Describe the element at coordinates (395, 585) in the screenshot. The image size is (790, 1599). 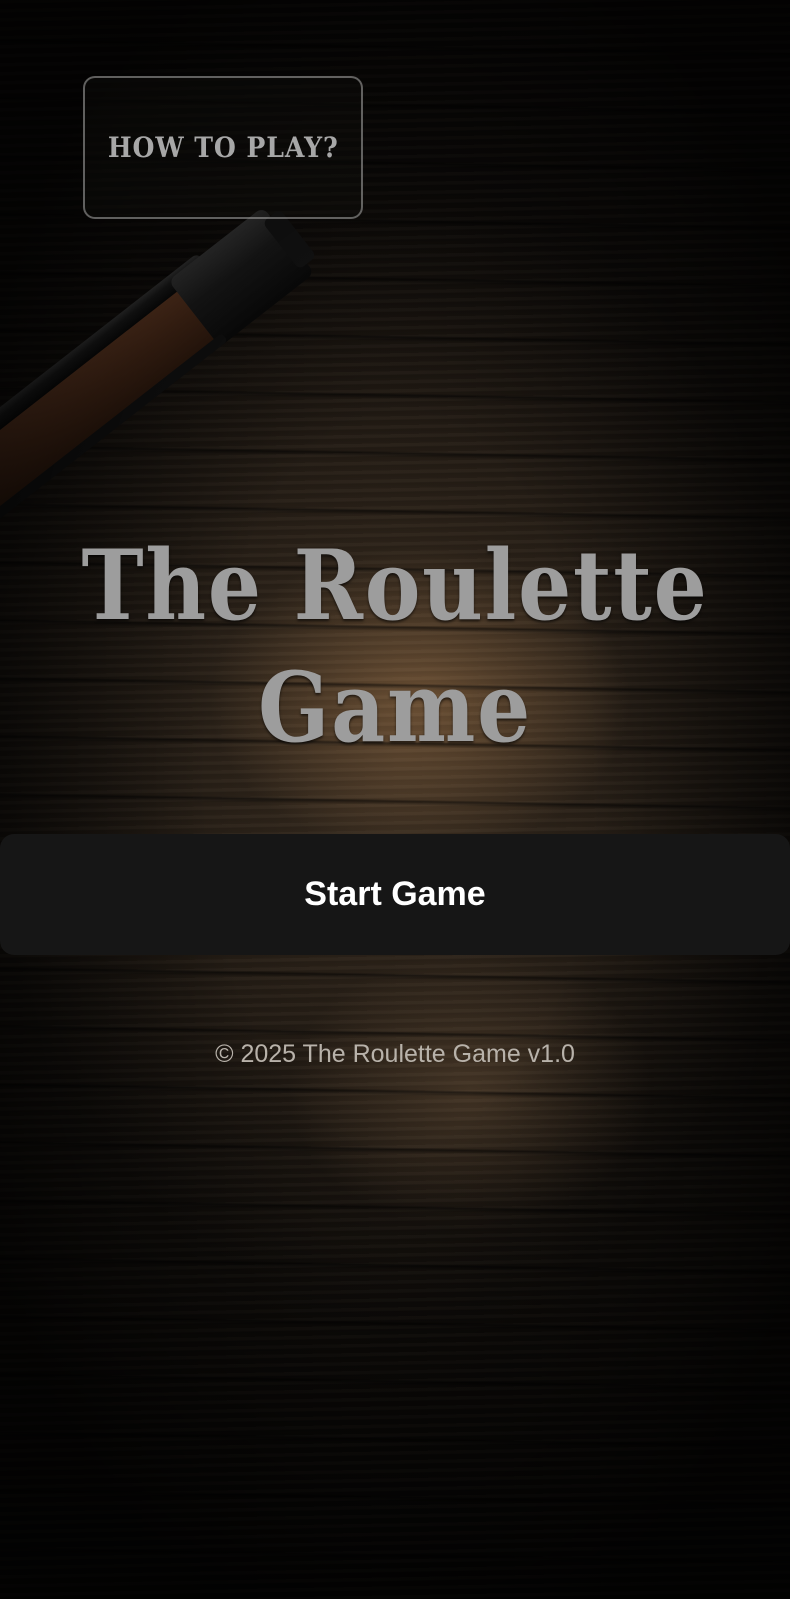
I see `game-title-line-1: The Roulette` at that location.